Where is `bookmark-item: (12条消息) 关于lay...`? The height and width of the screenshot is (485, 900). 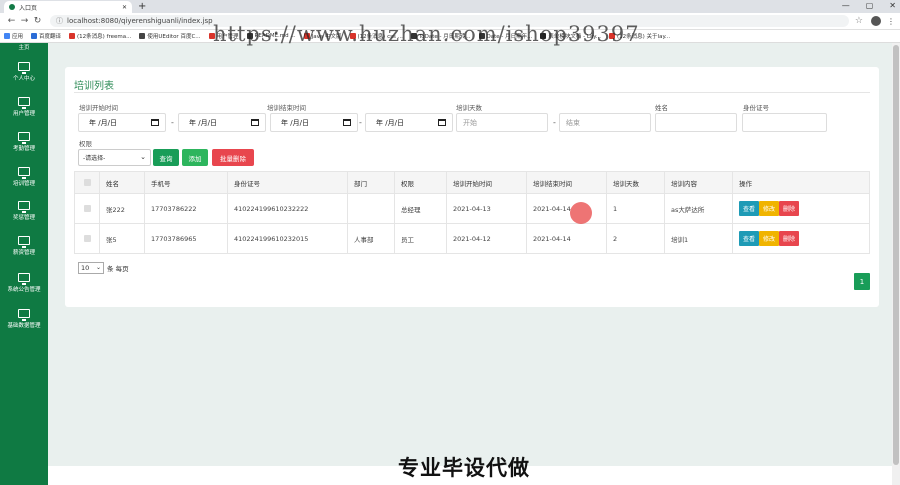
bookmark-item: (12条消息) 关于lay... is located at coordinates (639, 36).